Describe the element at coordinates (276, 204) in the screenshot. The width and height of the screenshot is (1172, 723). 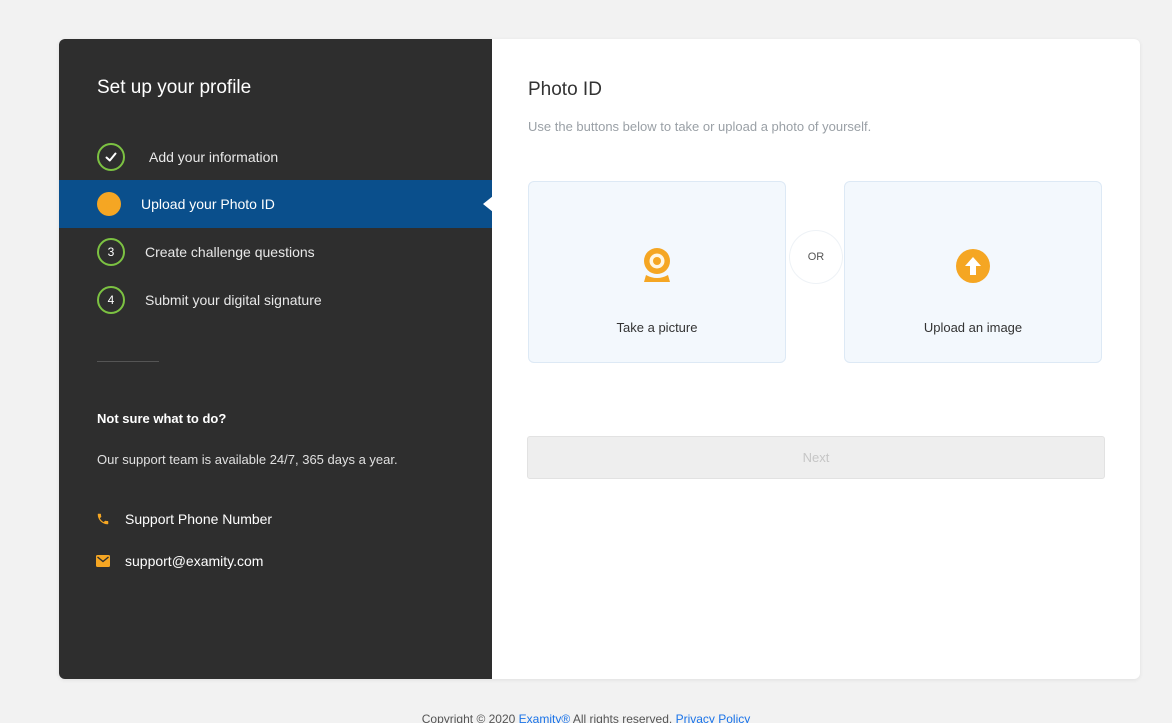
I see `step-upload-photo-id: 2 Upload your Photo ID` at that location.